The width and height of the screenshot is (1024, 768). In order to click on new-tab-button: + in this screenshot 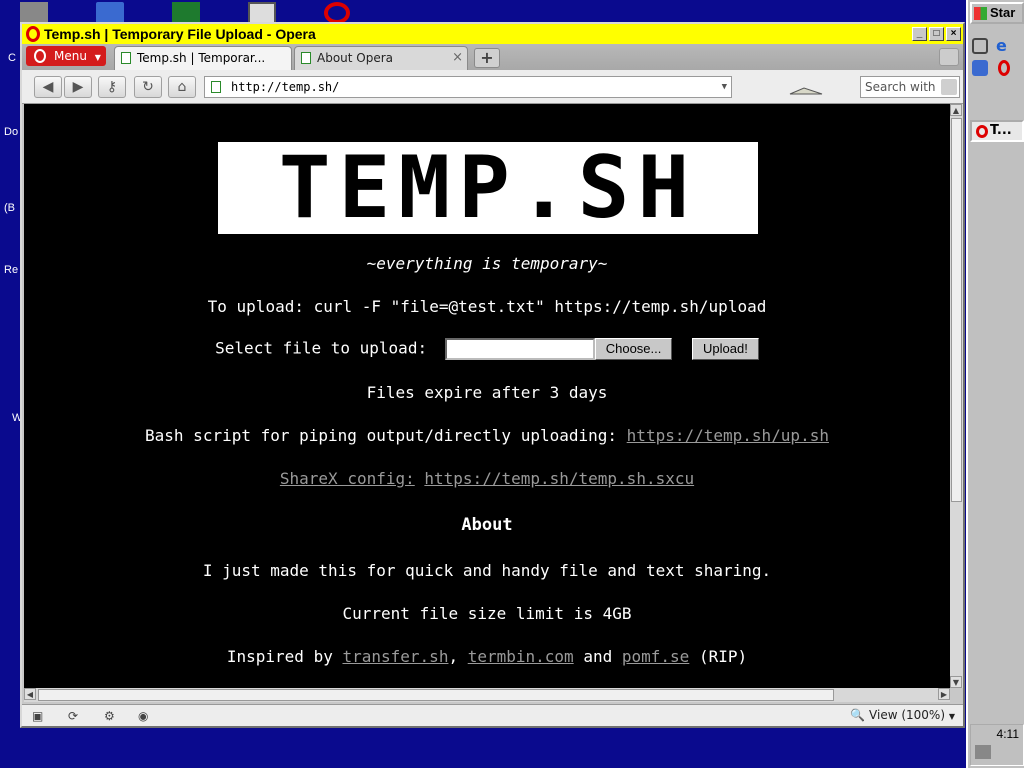, I will do `click(487, 58)`.